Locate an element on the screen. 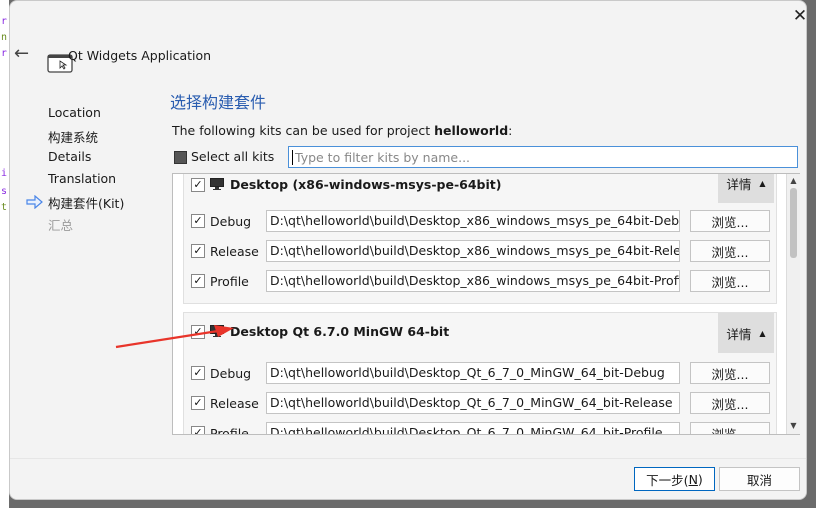 This screenshot has height=508, width=816. next-button-mnemonic: N is located at coordinates (693, 479).